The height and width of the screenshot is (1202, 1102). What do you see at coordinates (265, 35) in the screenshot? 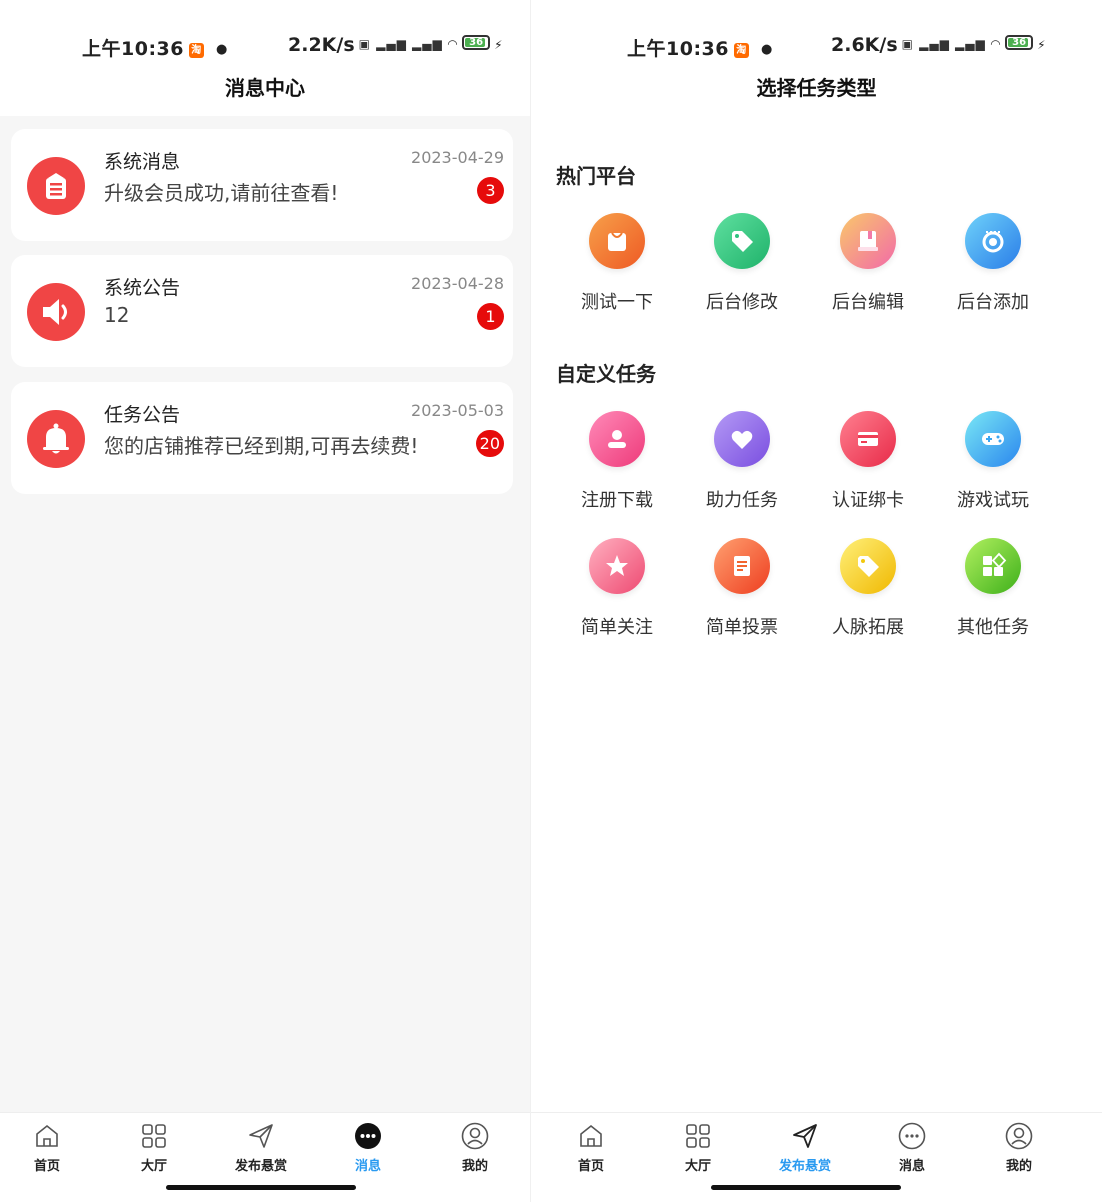
I see `status-bar: 上午10:36 淘 ● 2.2K/s ▣ ▂▄▆ ▂▄▆ ◠ 36 ⚡` at bounding box center [265, 35].